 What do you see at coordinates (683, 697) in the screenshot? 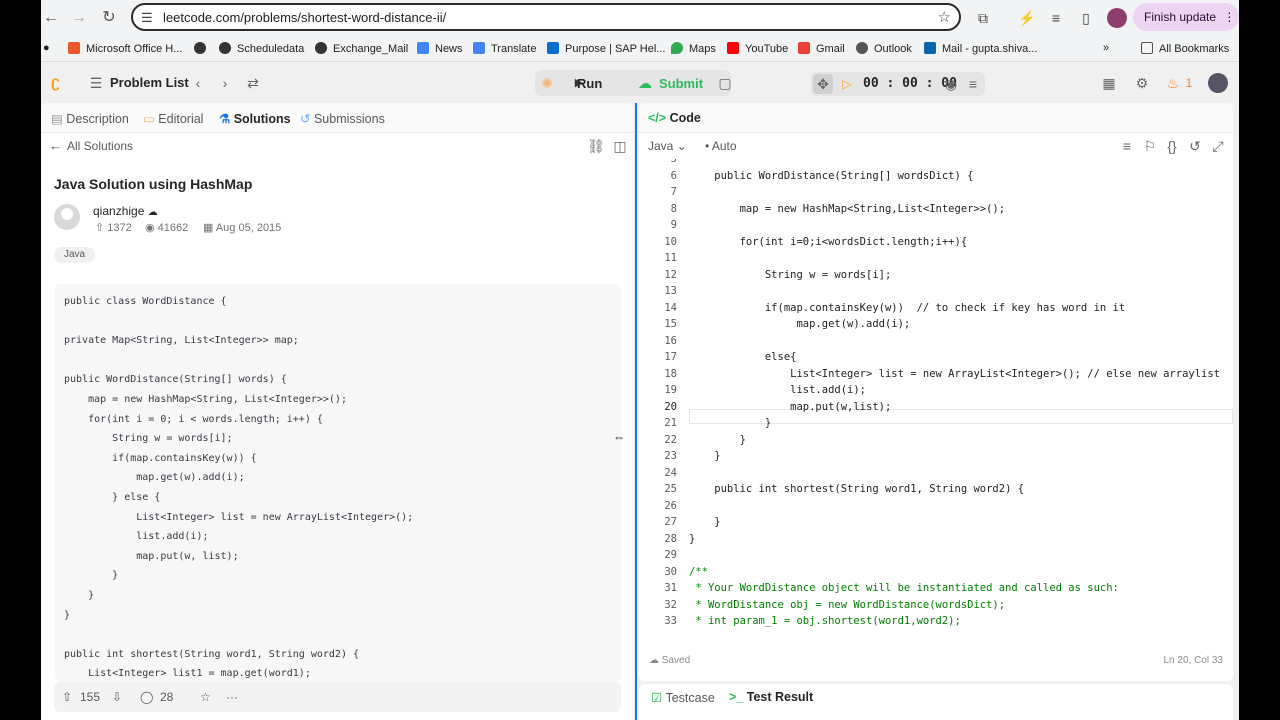
I see `tab-testcase: ☑ Testcase` at bounding box center [683, 697].